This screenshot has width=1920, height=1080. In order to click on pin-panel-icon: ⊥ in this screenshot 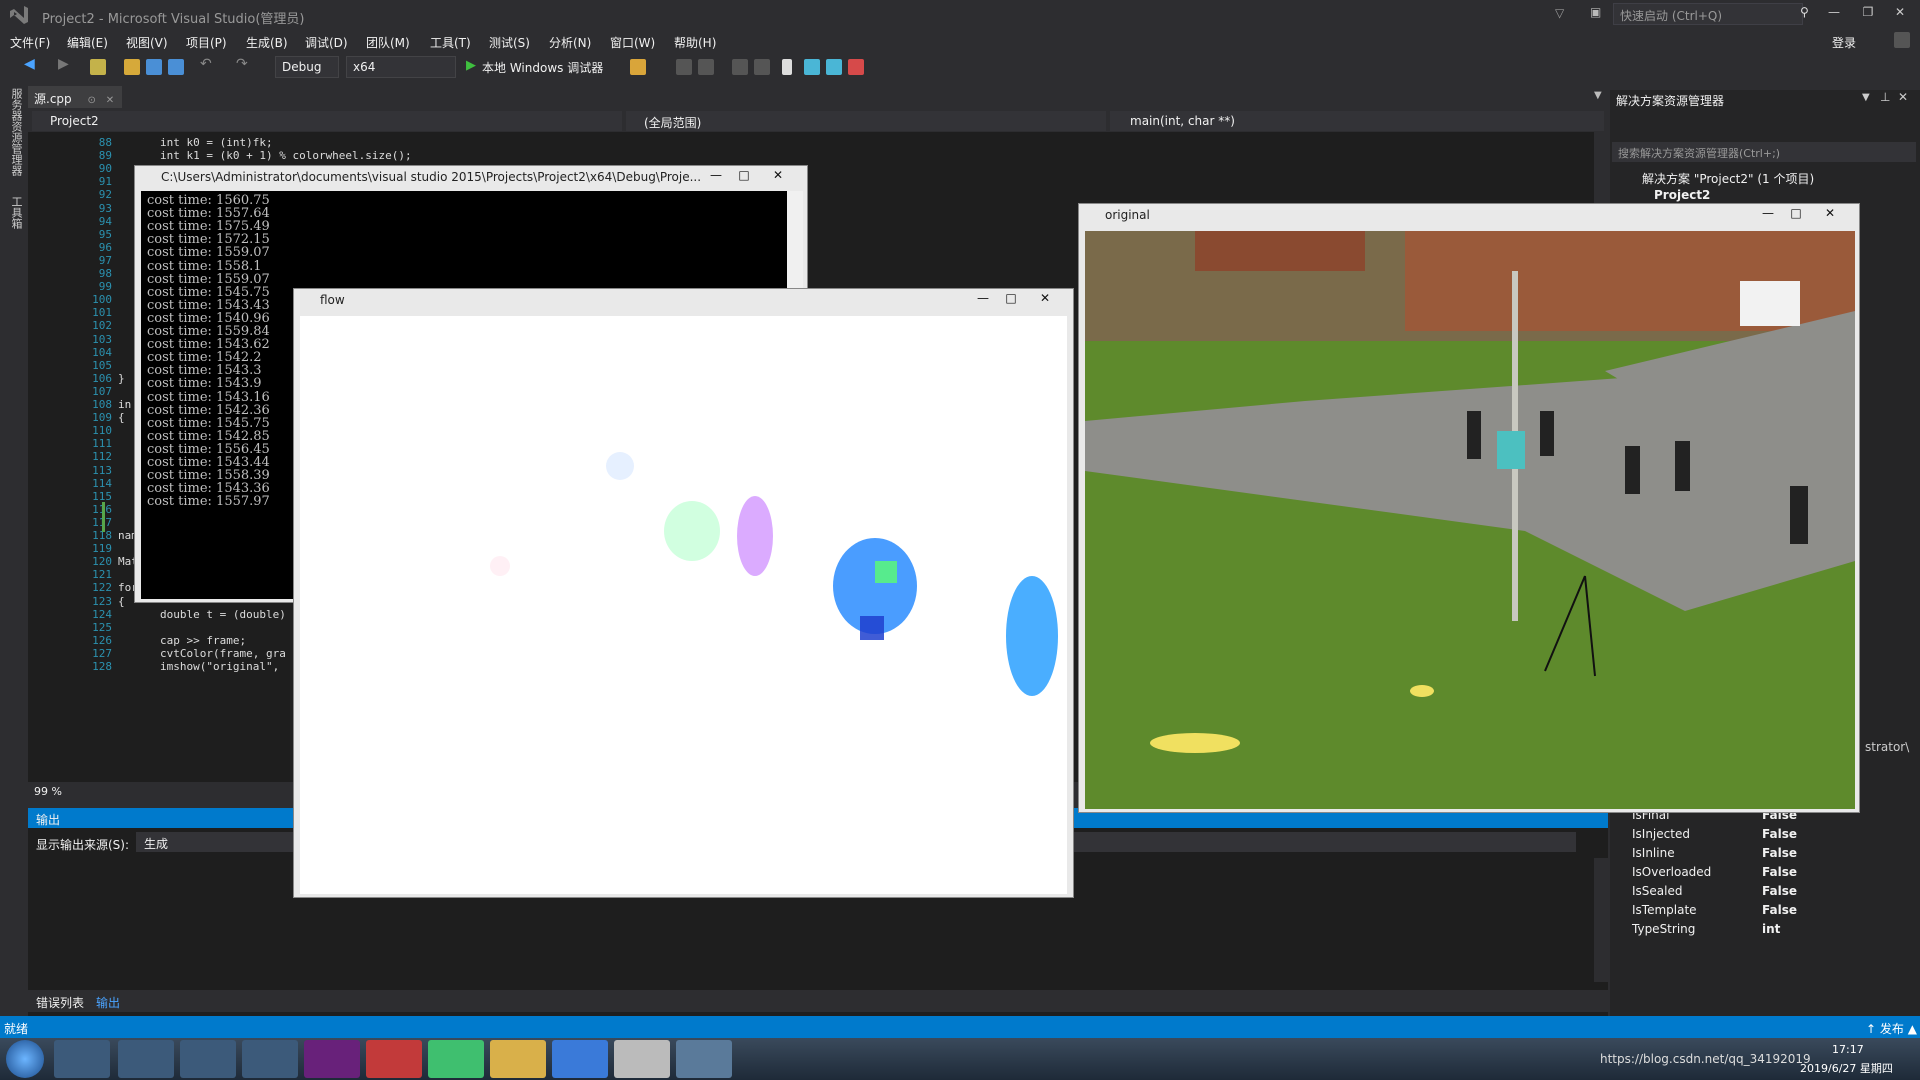, I will do `click(1885, 97)`.